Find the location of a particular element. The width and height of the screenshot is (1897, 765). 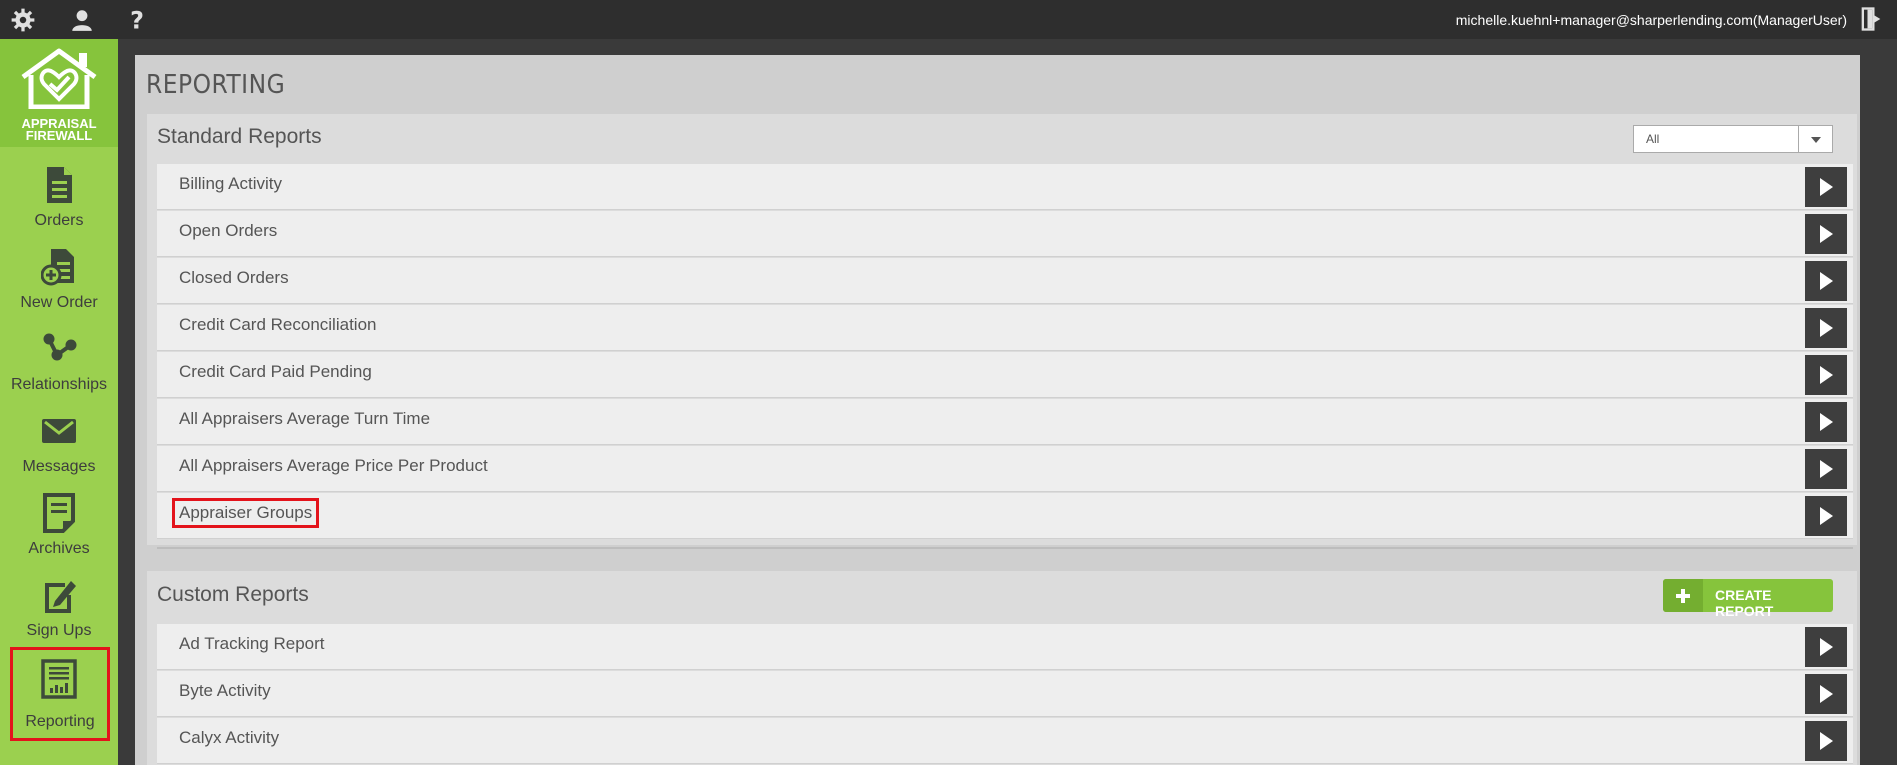

nav-relationships: Relationships is located at coordinates (59, 363).